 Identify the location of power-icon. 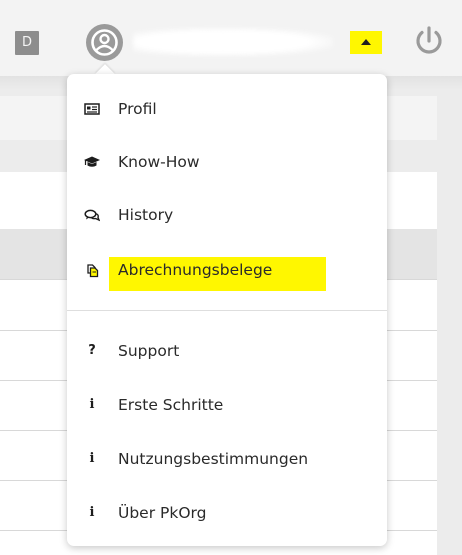
(429, 43).